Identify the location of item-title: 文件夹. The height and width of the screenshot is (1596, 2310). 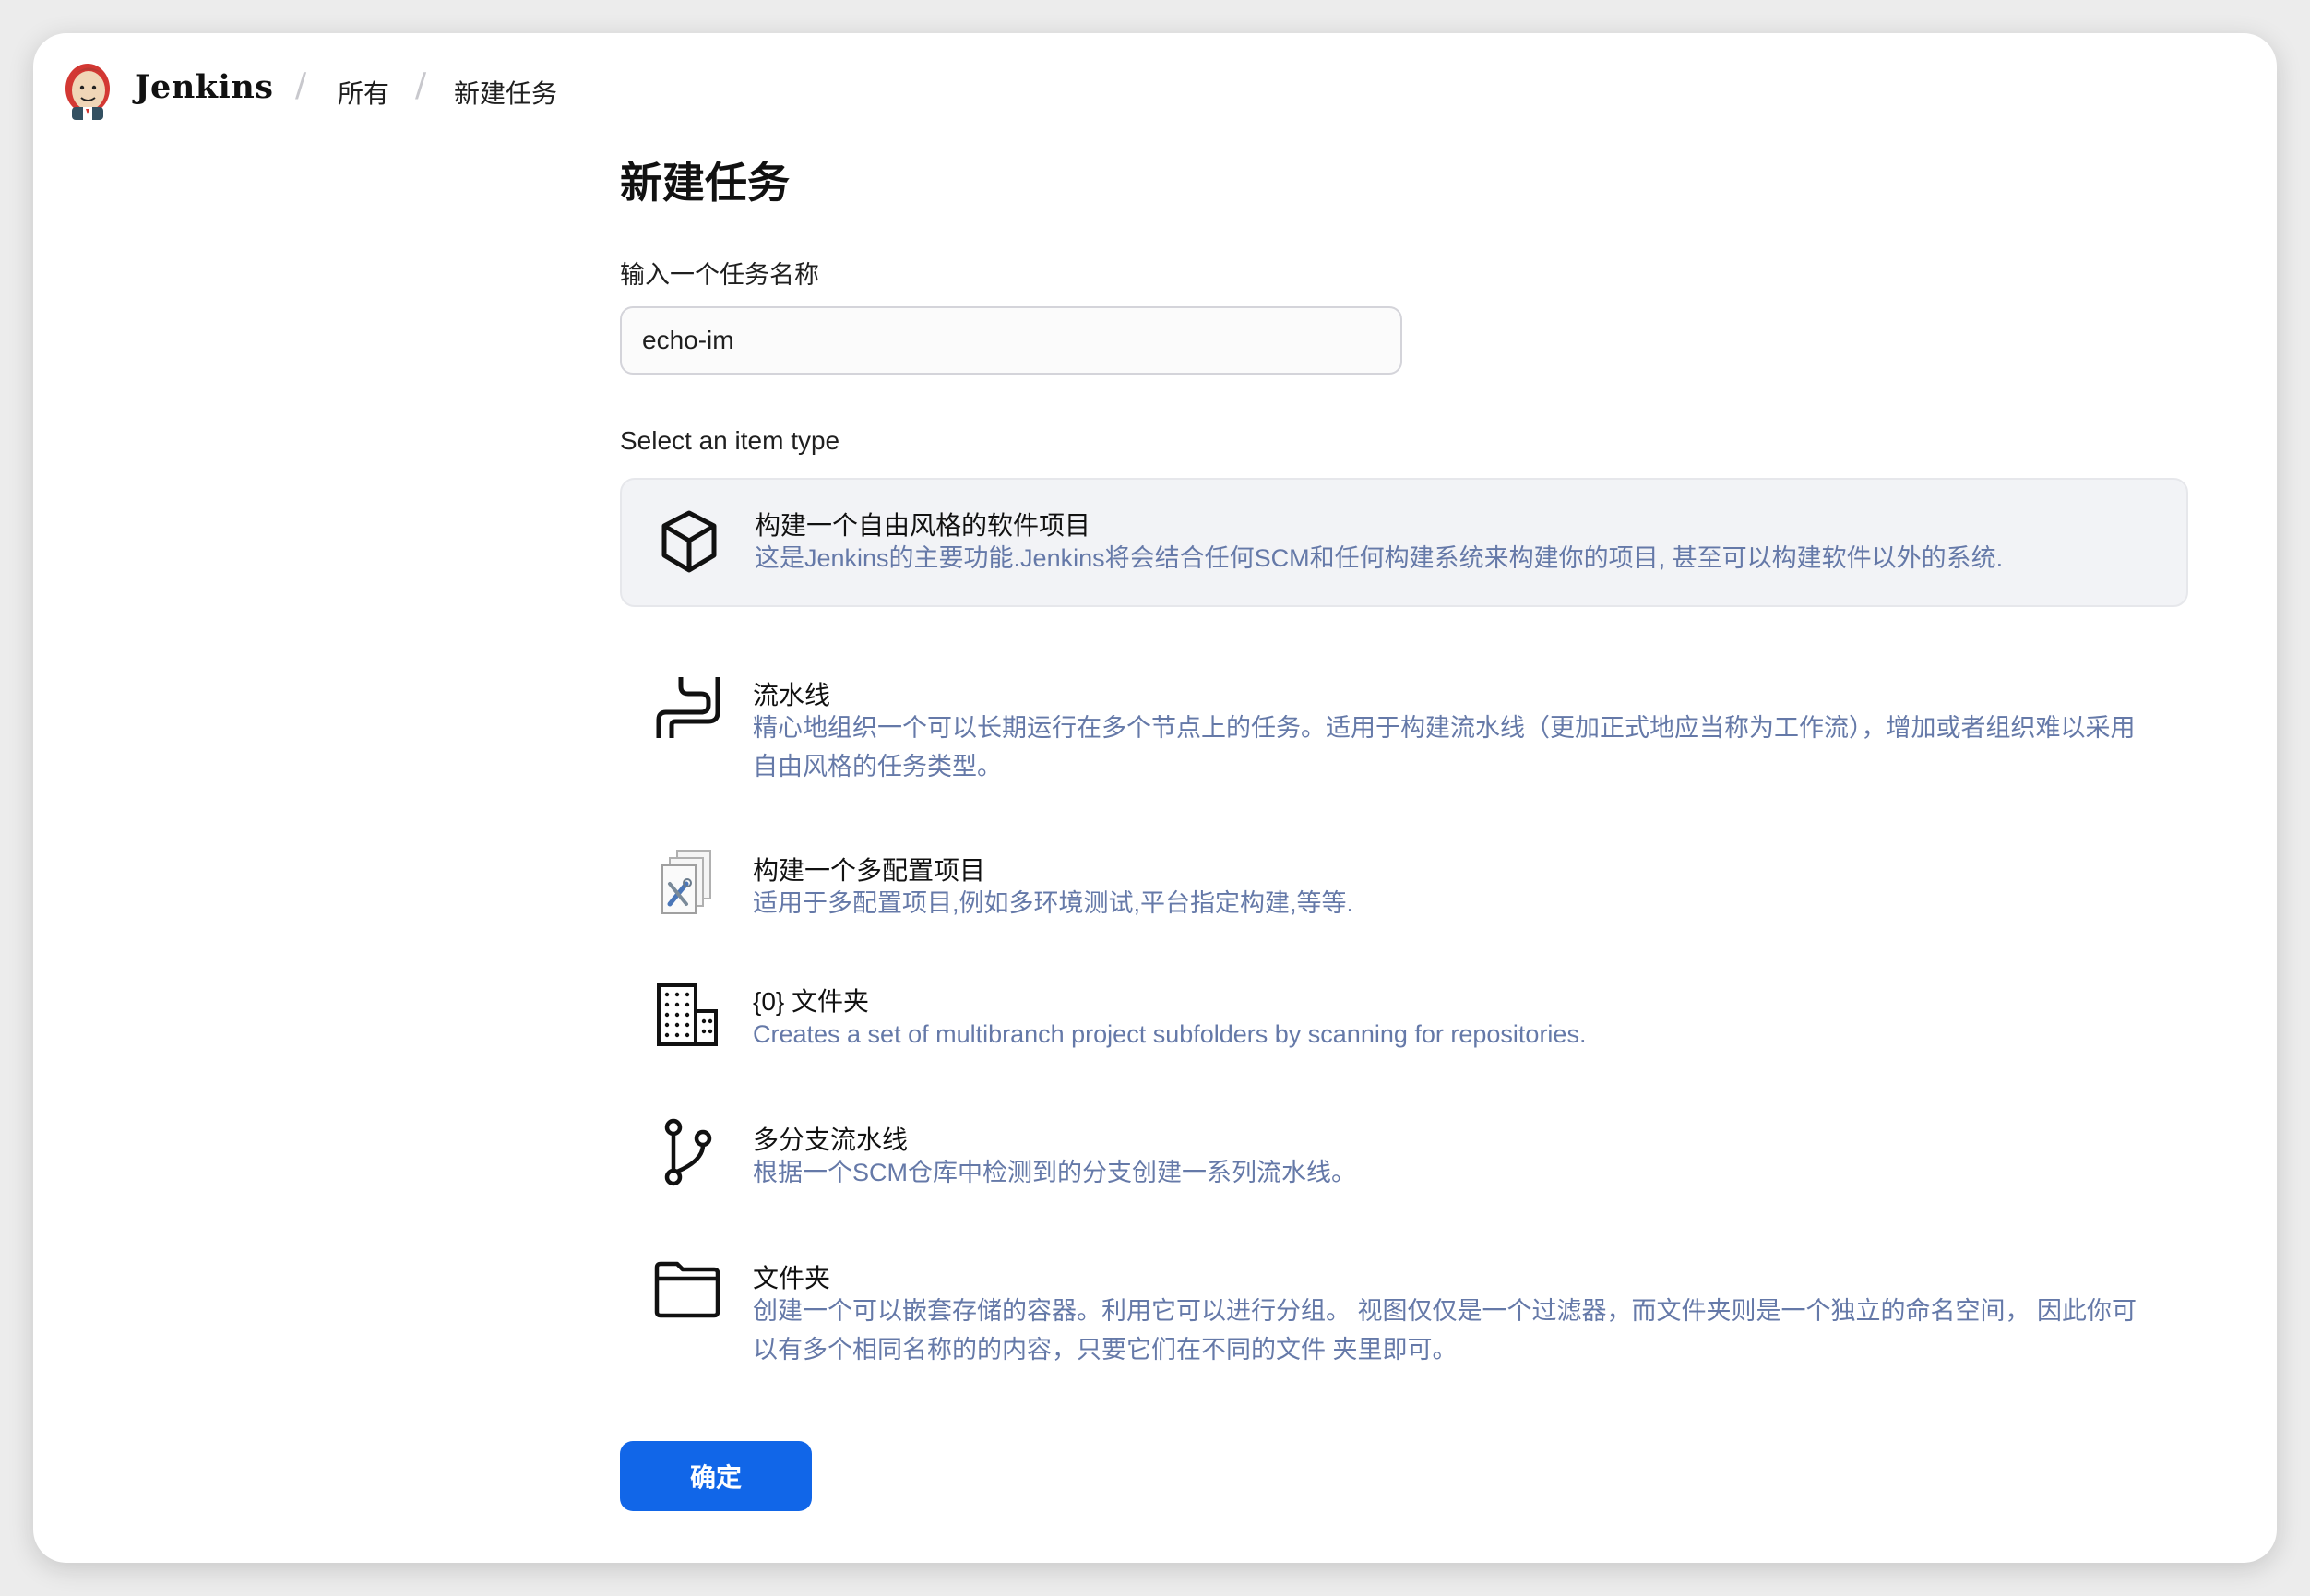
(792, 1278).